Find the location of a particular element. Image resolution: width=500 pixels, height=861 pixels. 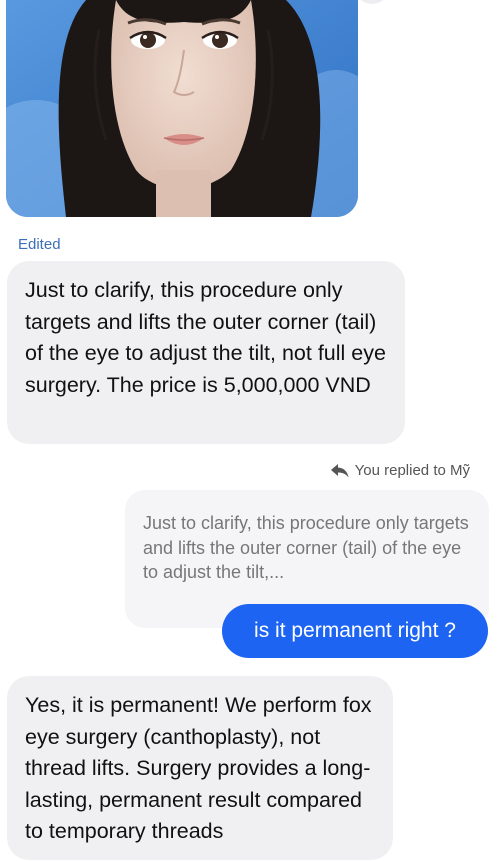

reply-label-text: You replied to Mỹ is located at coordinates (412, 470).